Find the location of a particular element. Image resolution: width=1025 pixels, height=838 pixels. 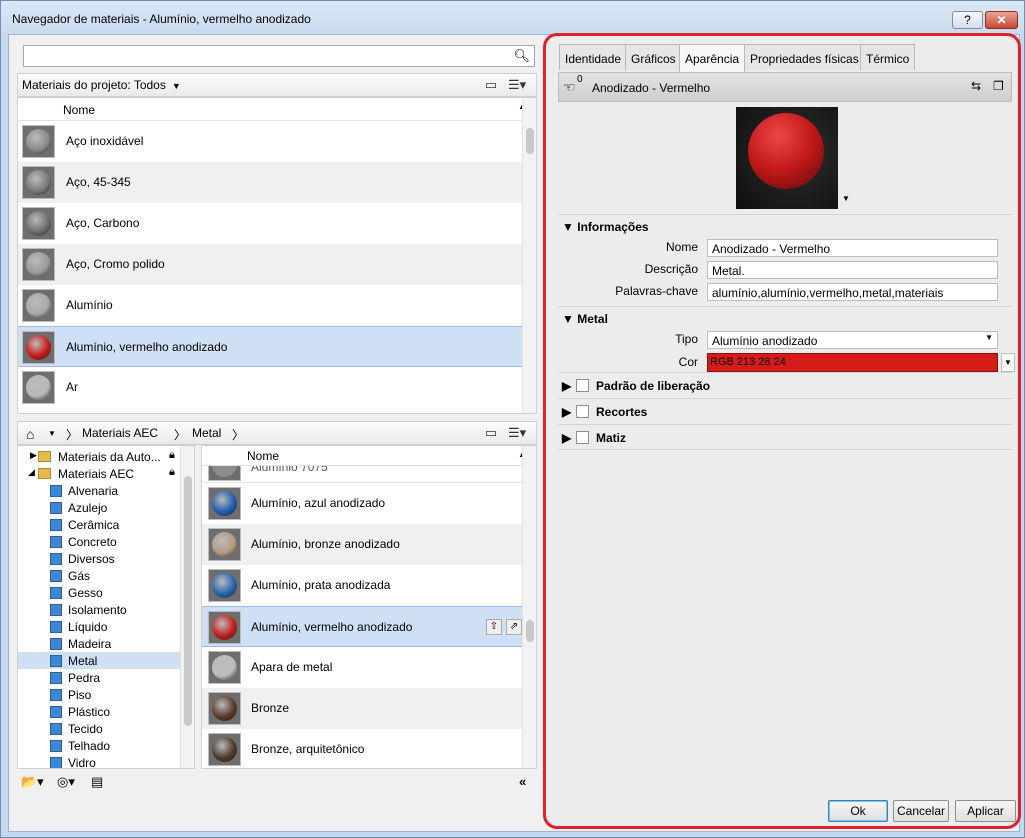

chevron-down-icon: ▼ is located at coordinates (52, 433).